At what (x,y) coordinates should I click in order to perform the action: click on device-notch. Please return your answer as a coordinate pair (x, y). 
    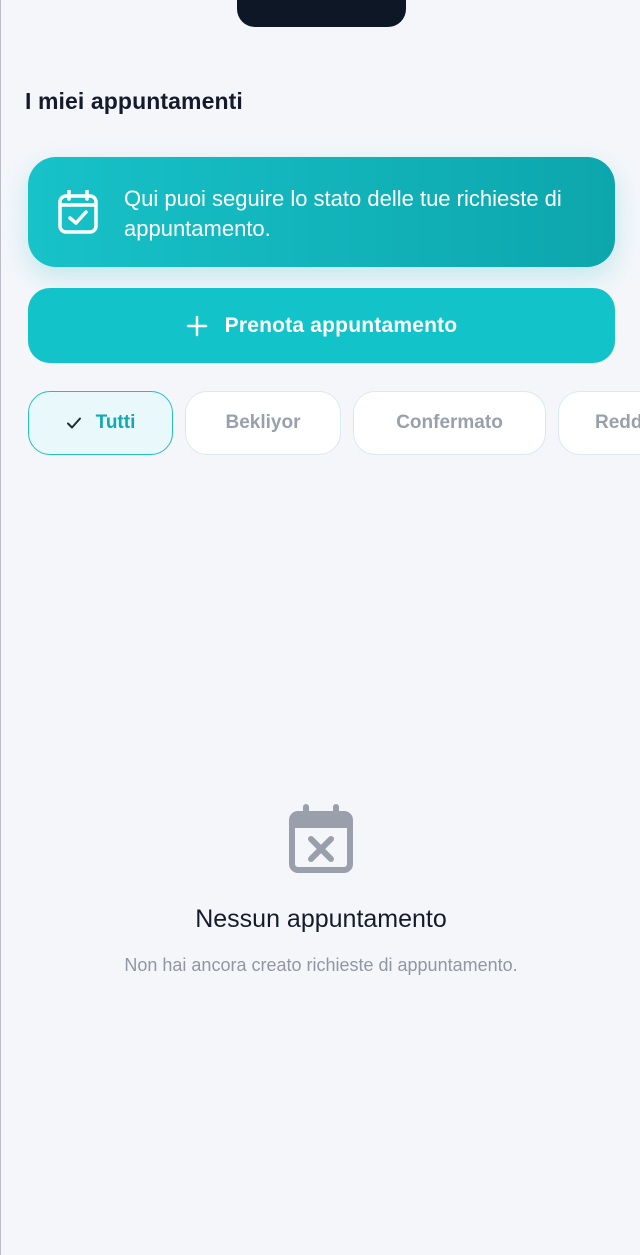
    Looking at the image, I should click on (321, 13).